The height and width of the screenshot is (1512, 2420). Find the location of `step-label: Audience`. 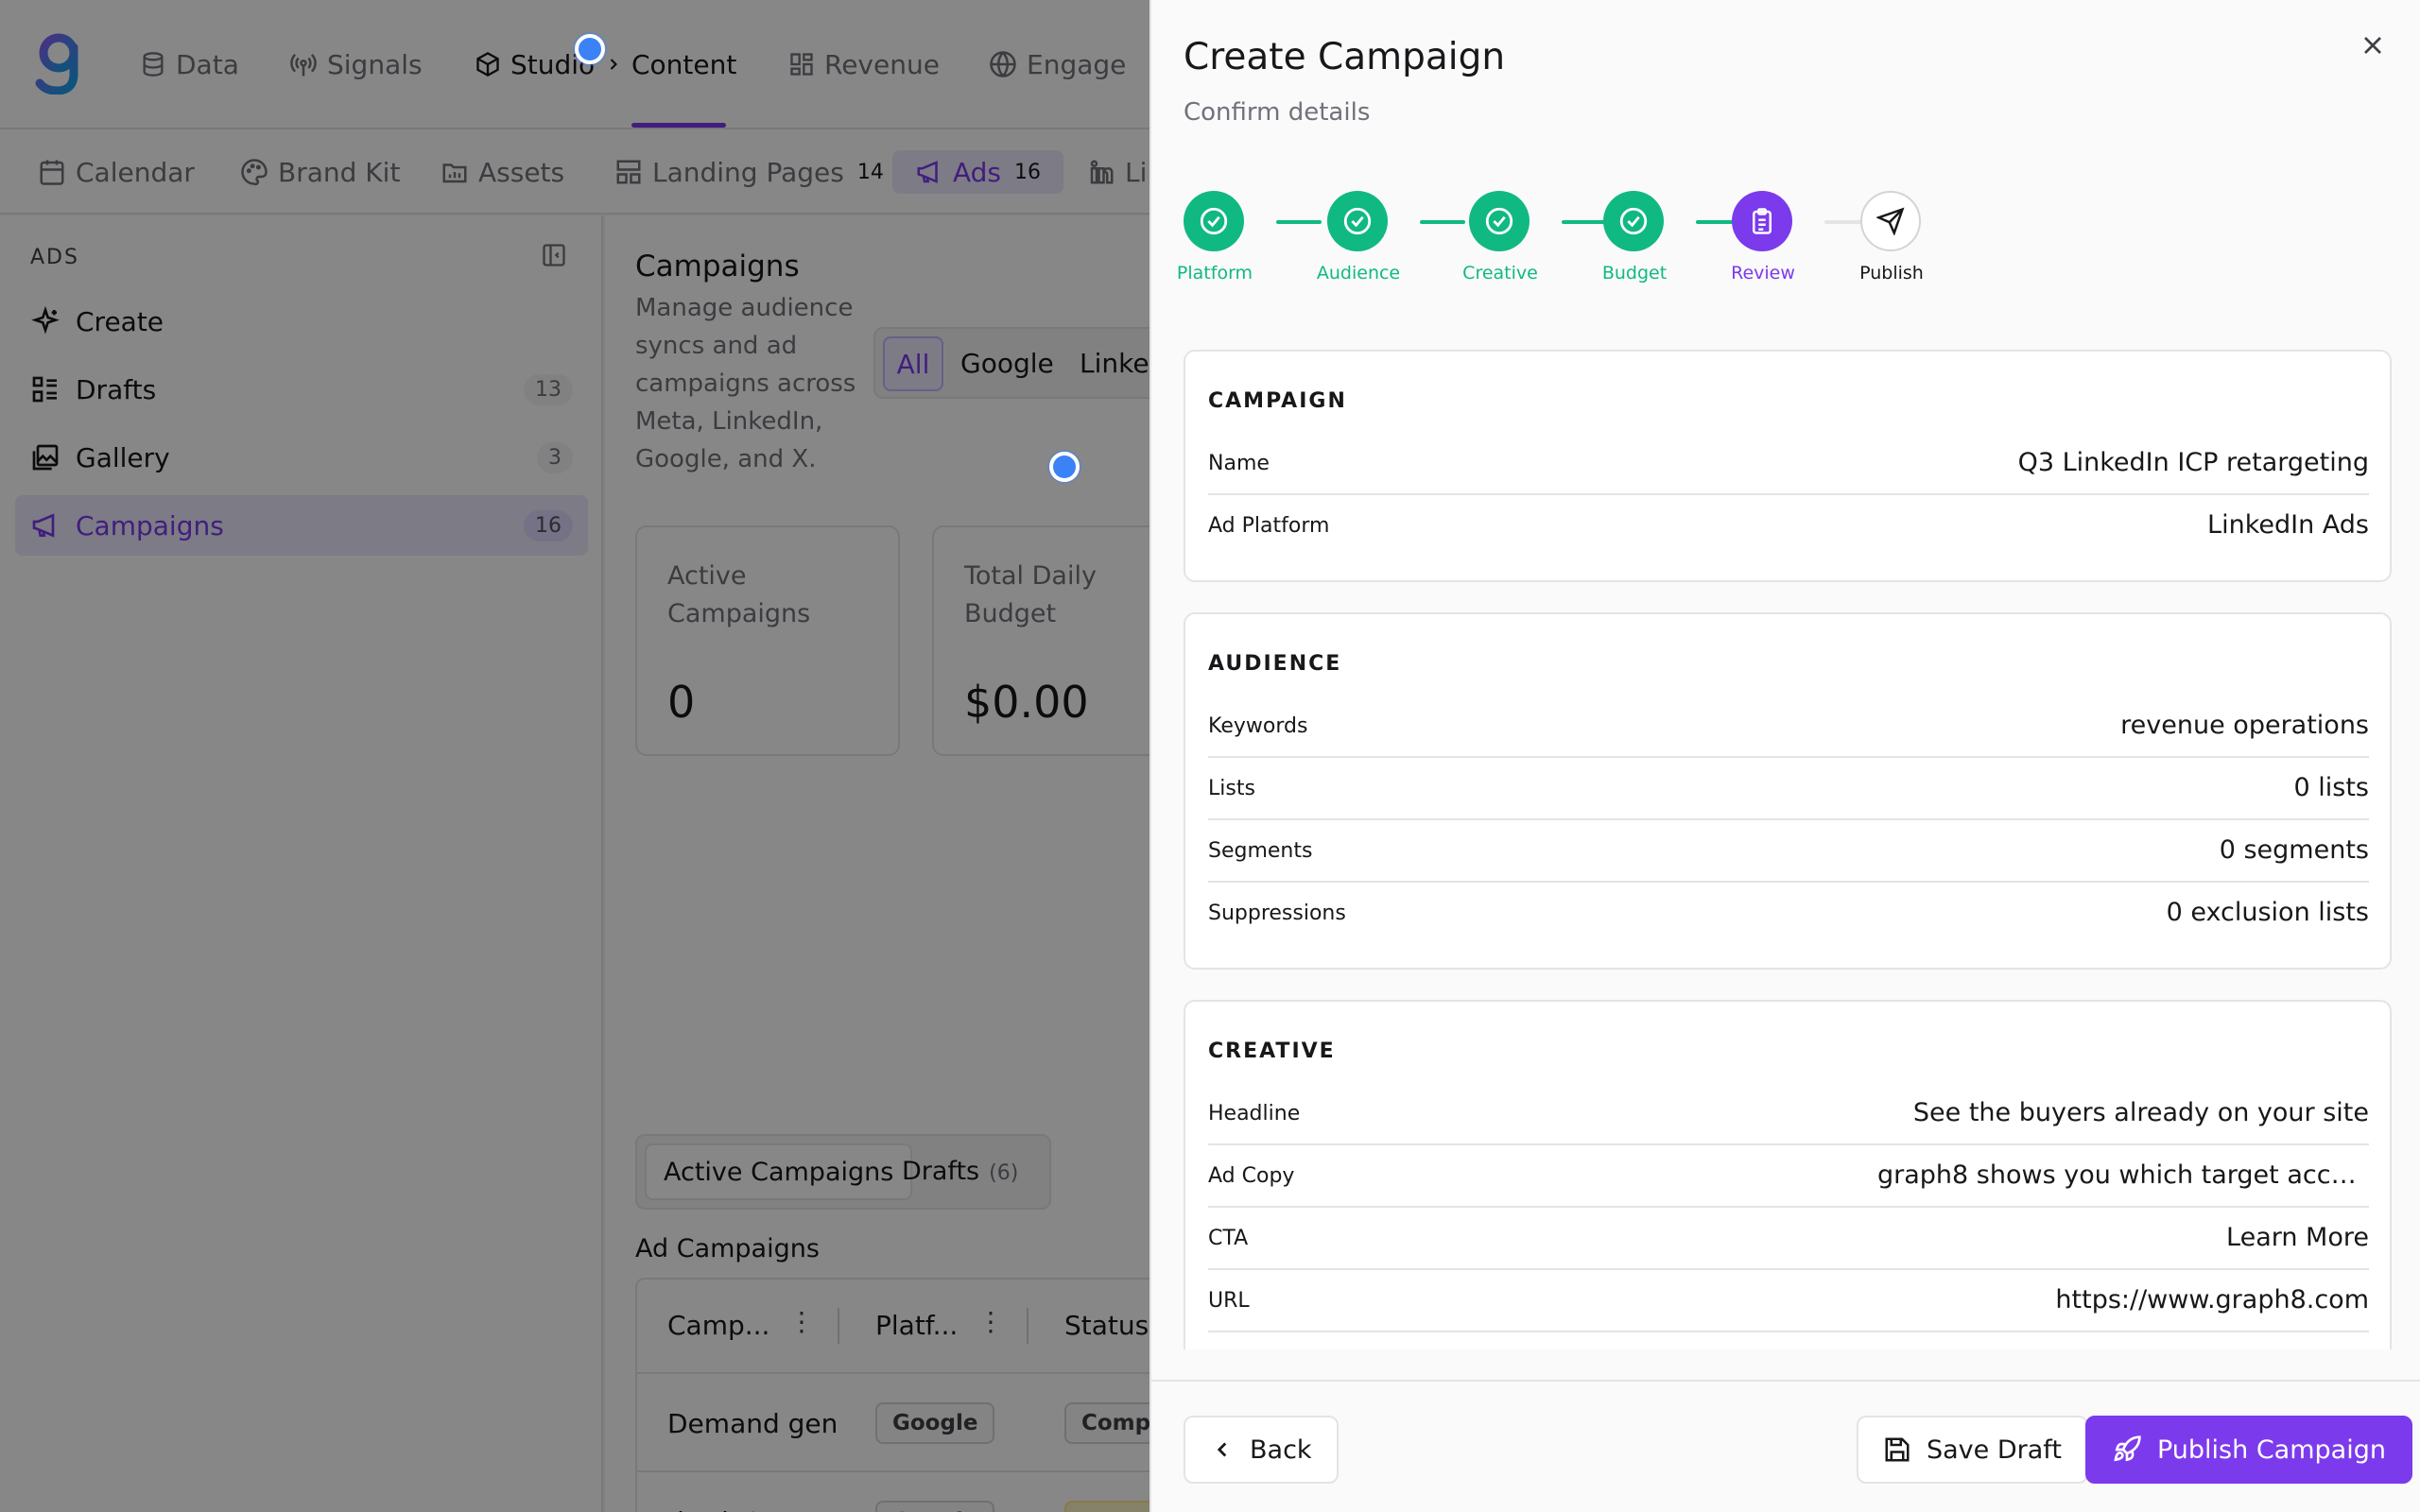

step-label: Audience is located at coordinates (1359, 273).